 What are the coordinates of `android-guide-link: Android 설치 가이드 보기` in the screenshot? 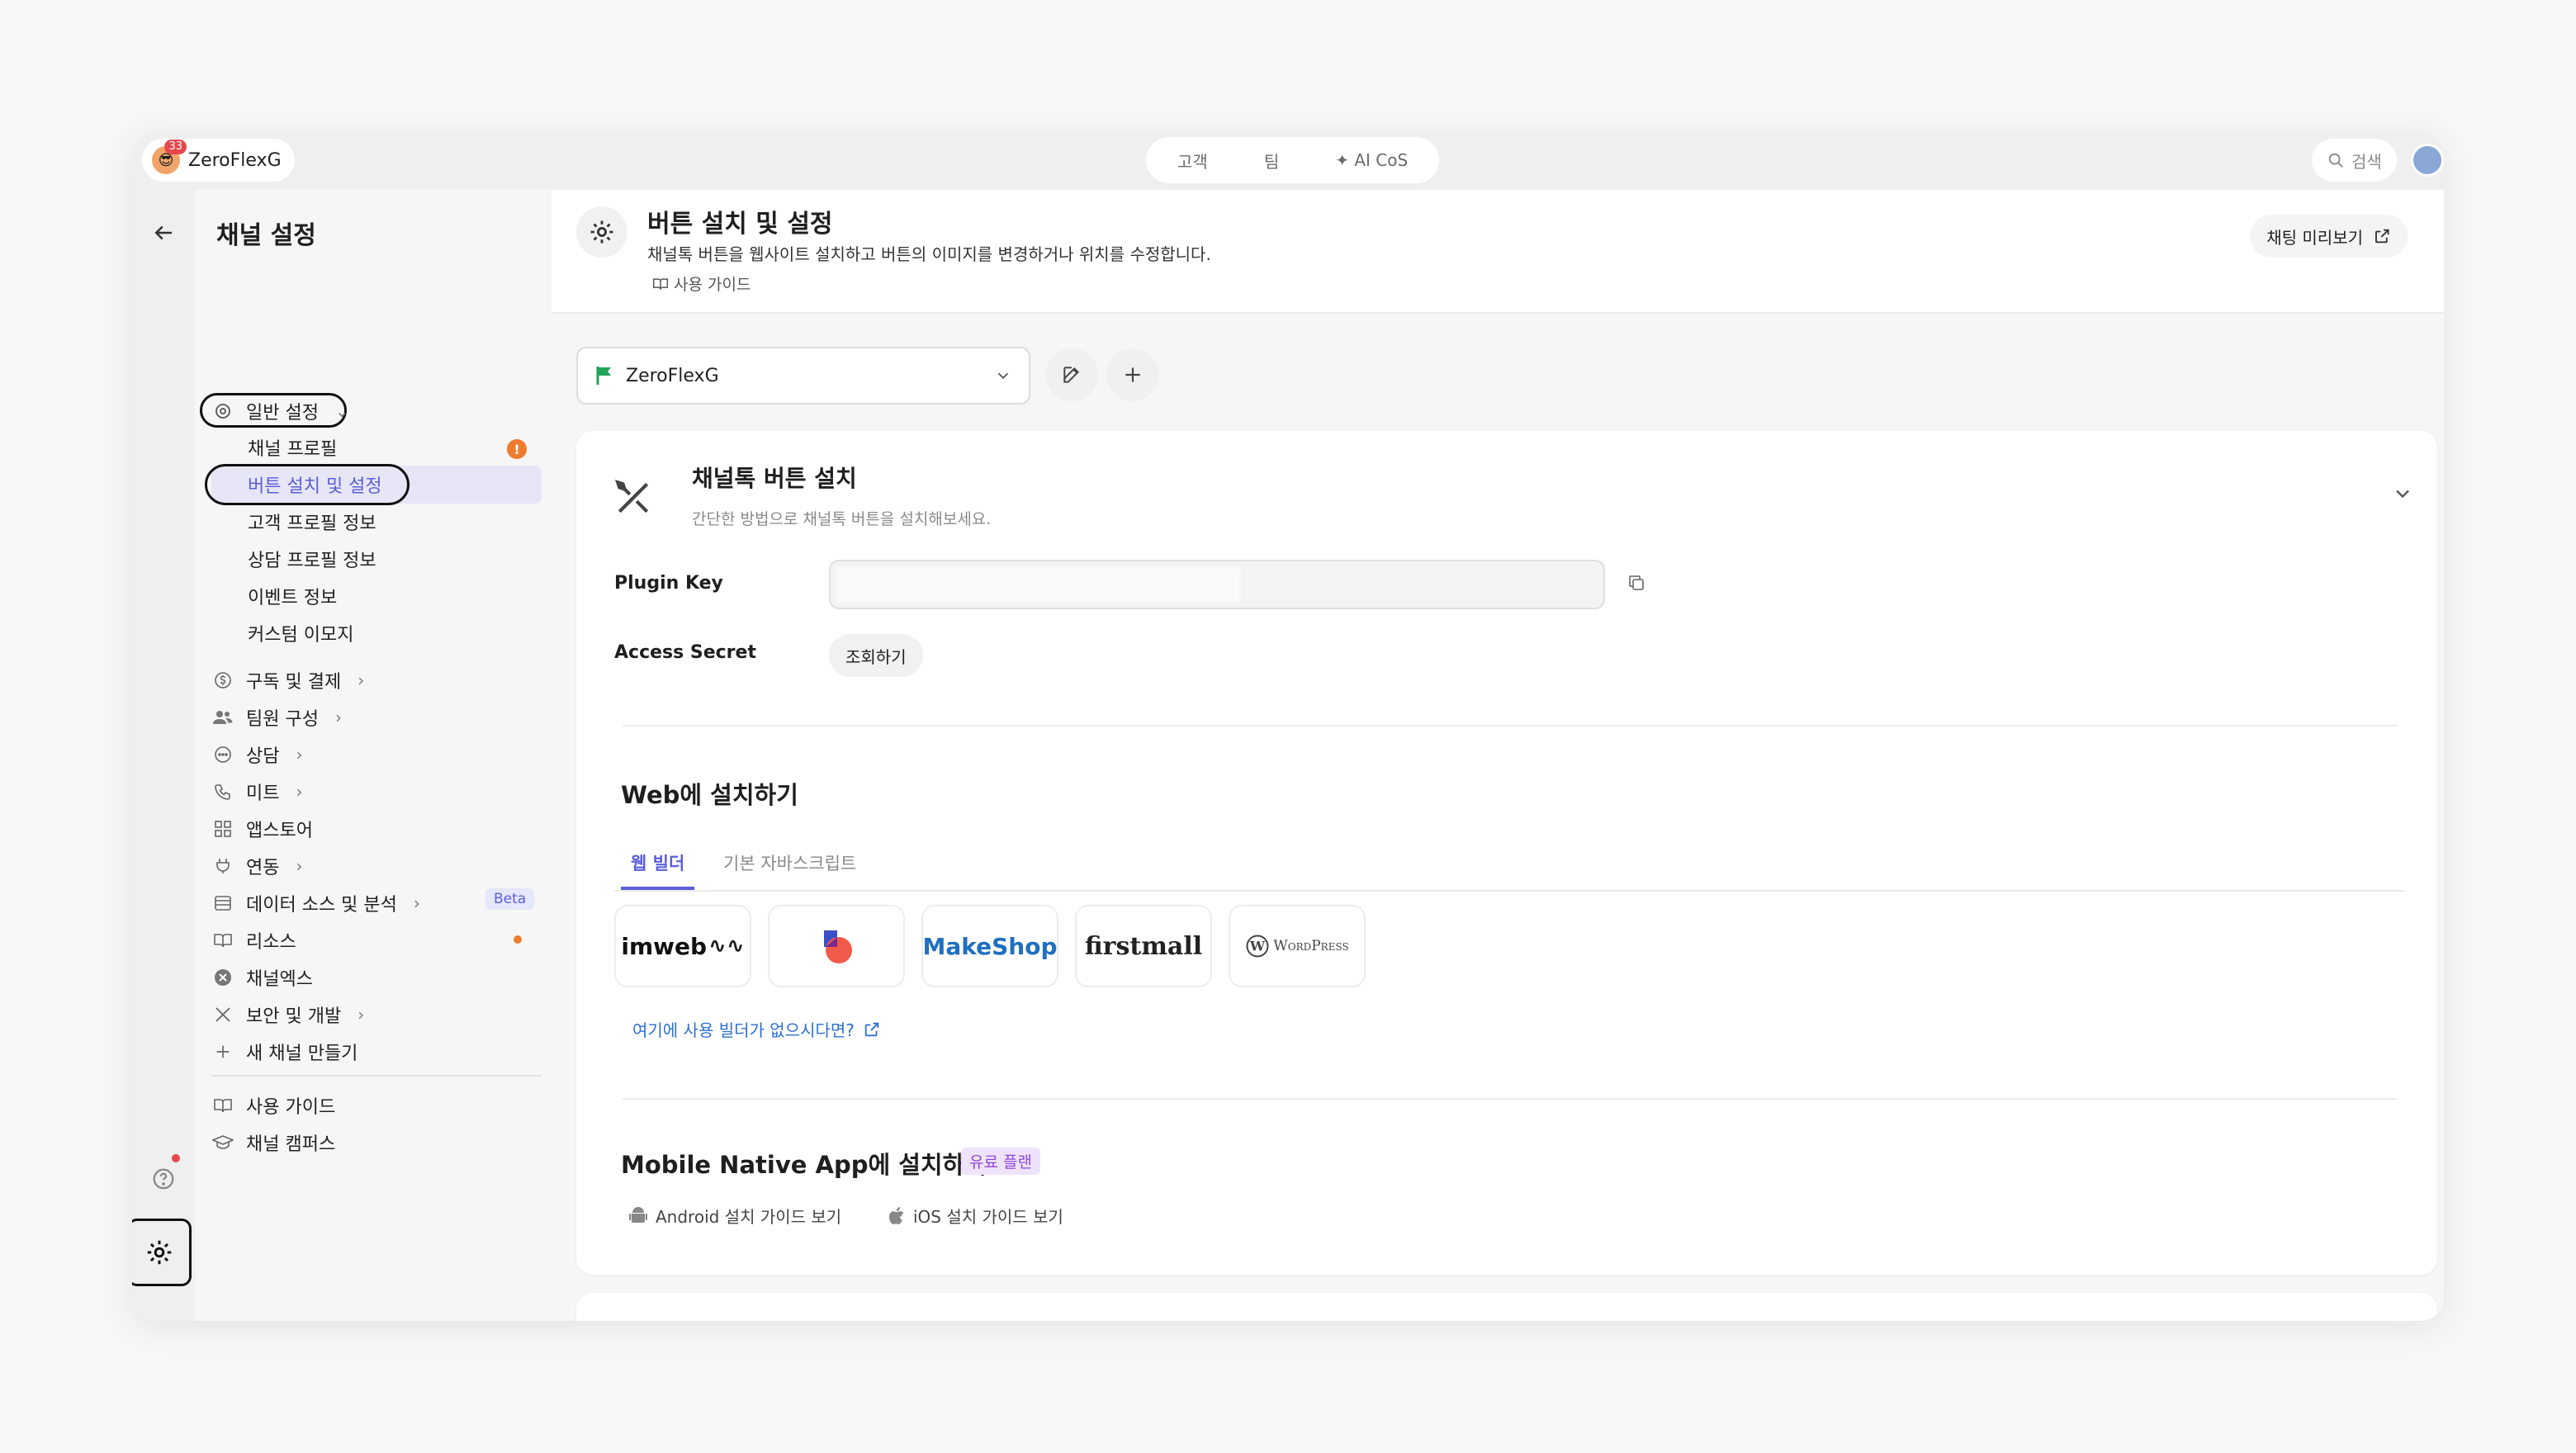 It's located at (735, 1216).